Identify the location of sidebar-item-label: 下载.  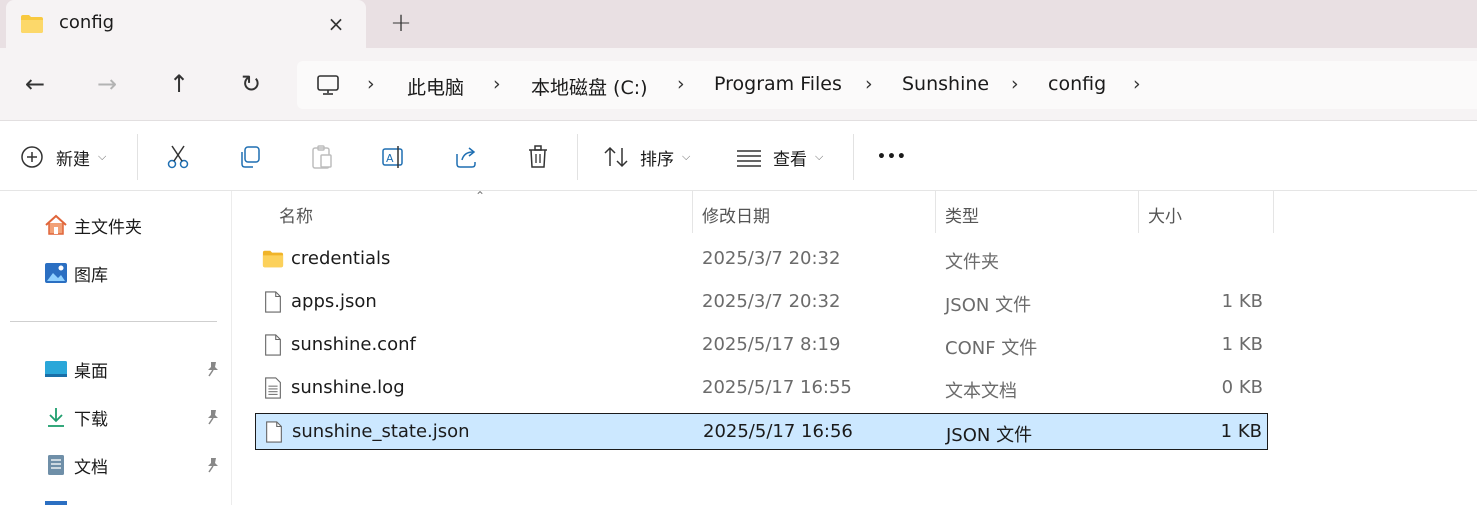
(91, 419).